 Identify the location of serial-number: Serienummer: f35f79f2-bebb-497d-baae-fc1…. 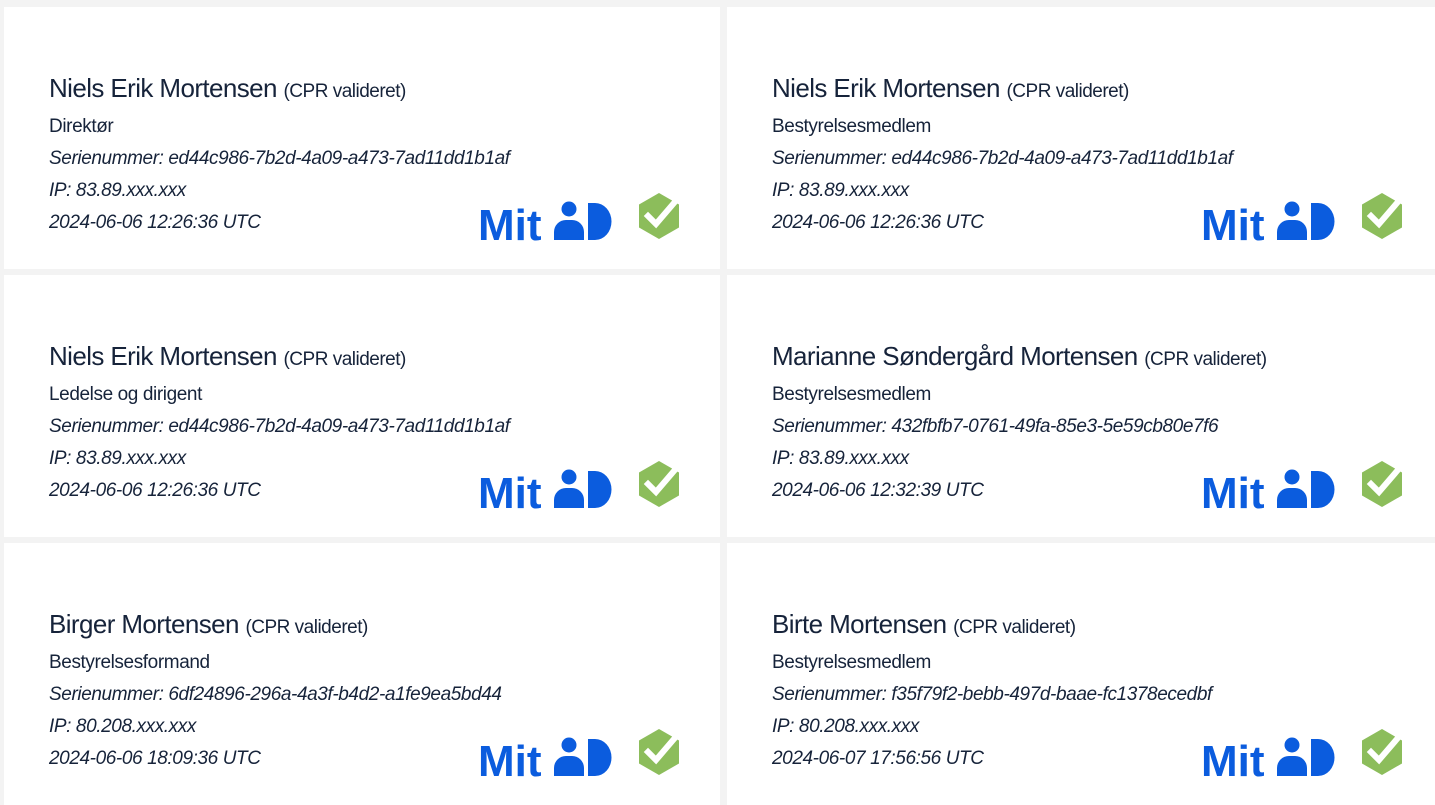
(992, 694).